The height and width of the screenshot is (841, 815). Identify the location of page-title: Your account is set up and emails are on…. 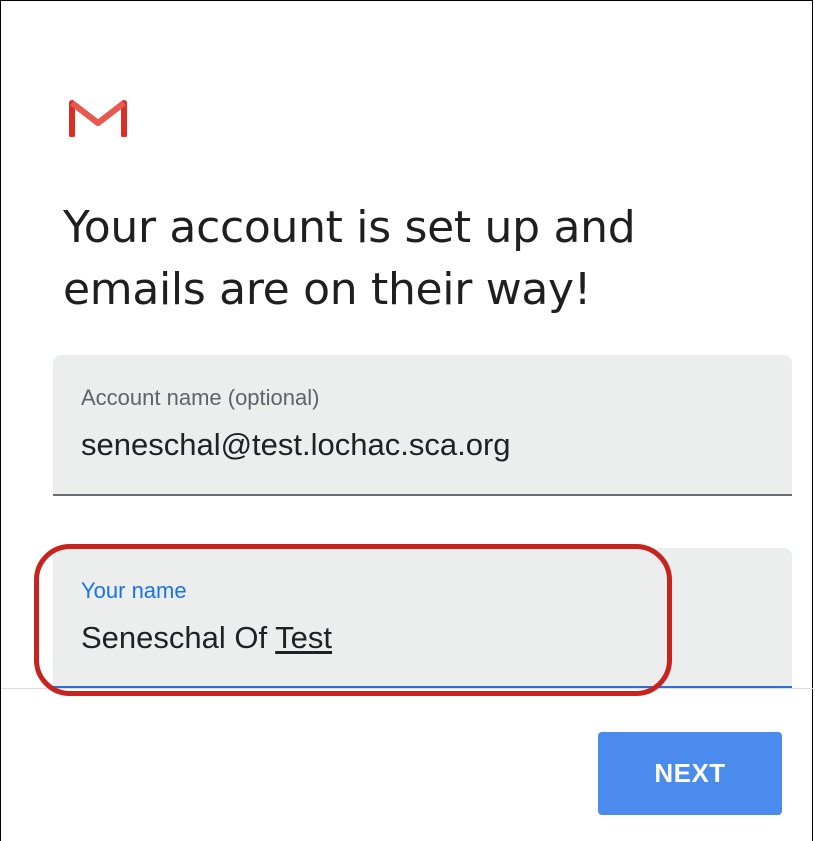
(349, 258).